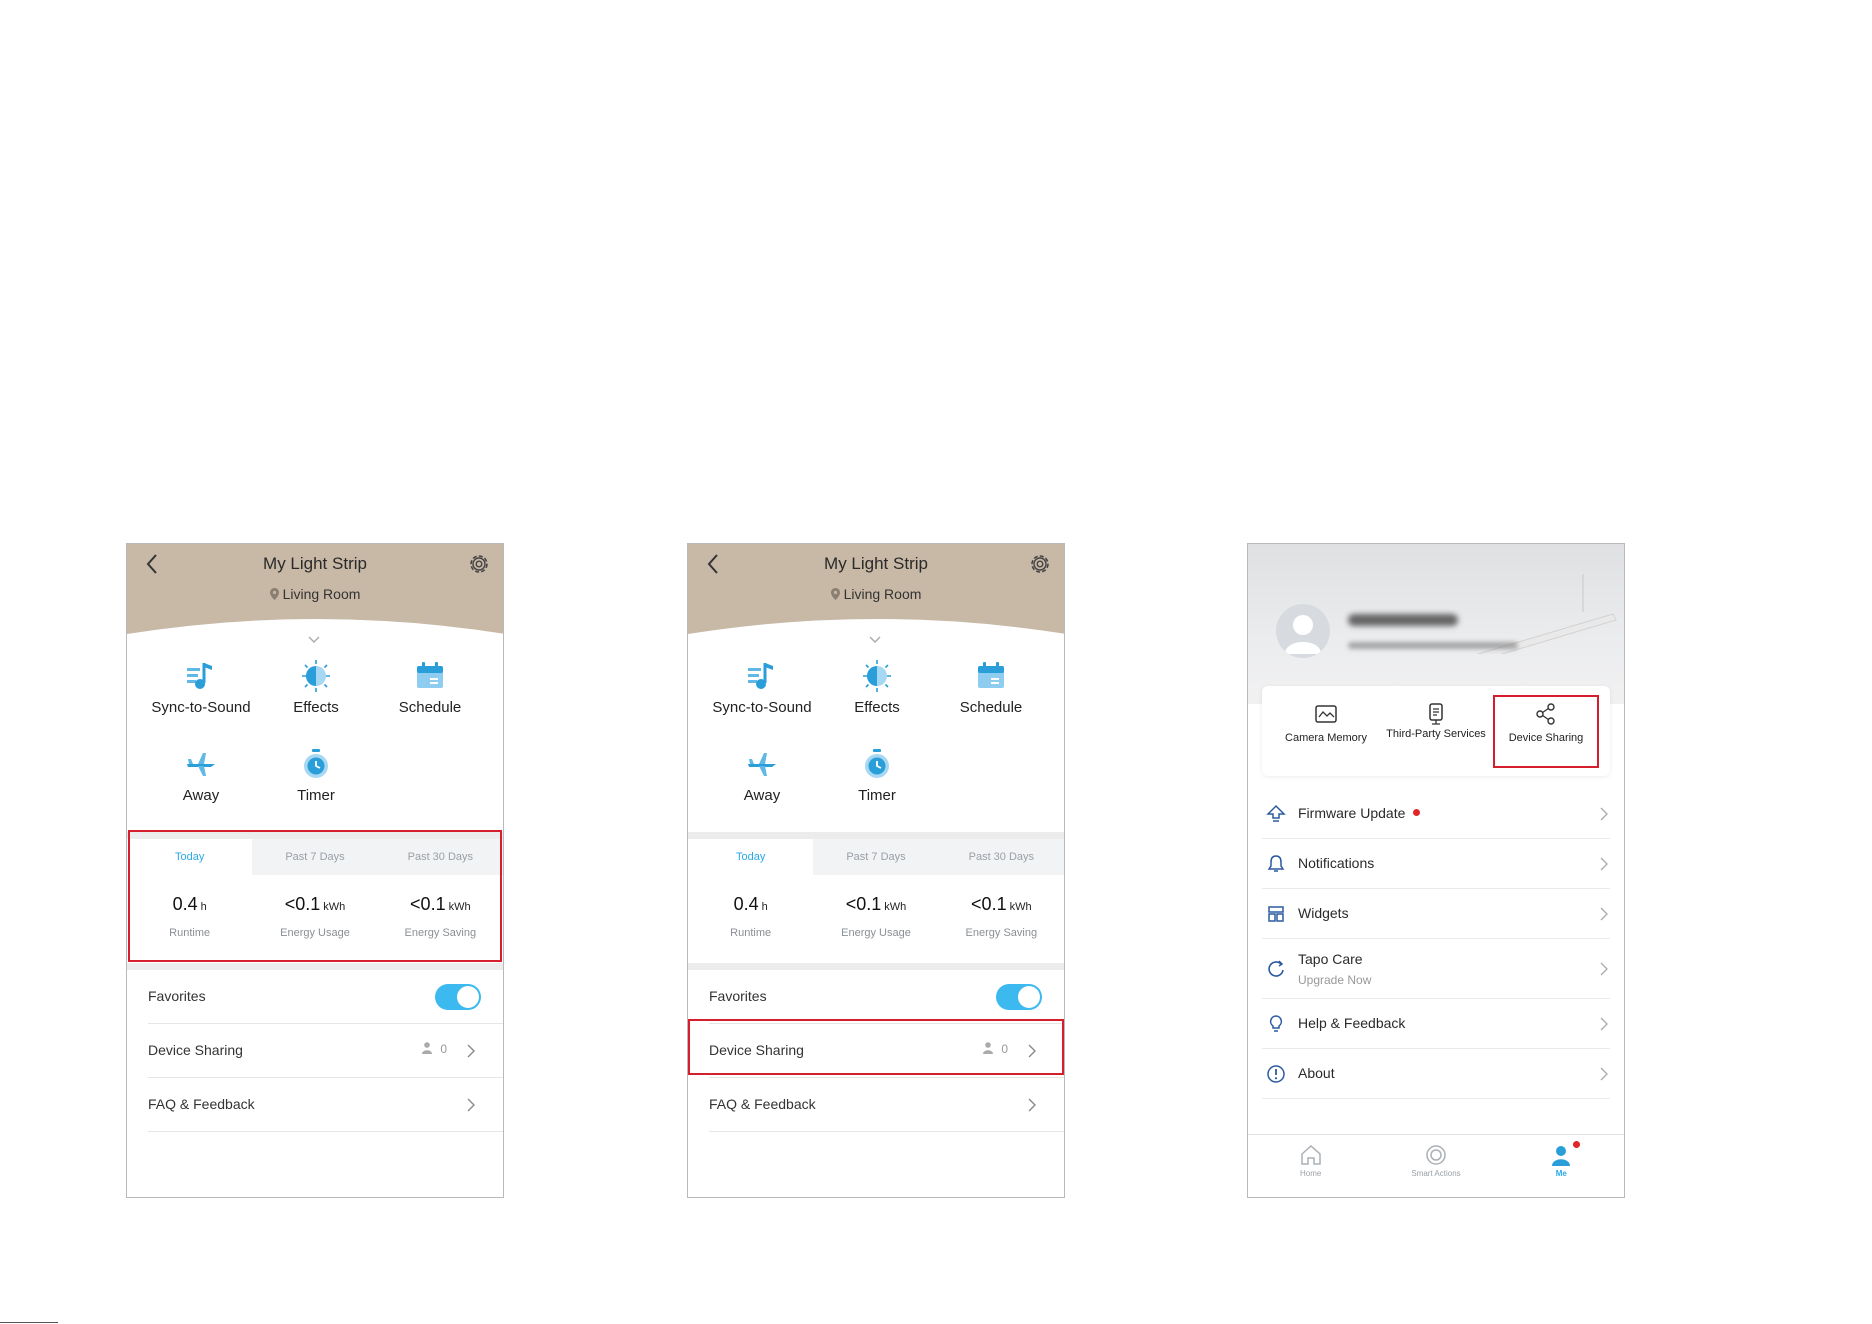 The width and height of the screenshot is (1872, 1324). What do you see at coordinates (876, 590) in the screenshot?
I see `device-header: My Light Strip Living Room` at bounding box center [876, 590].